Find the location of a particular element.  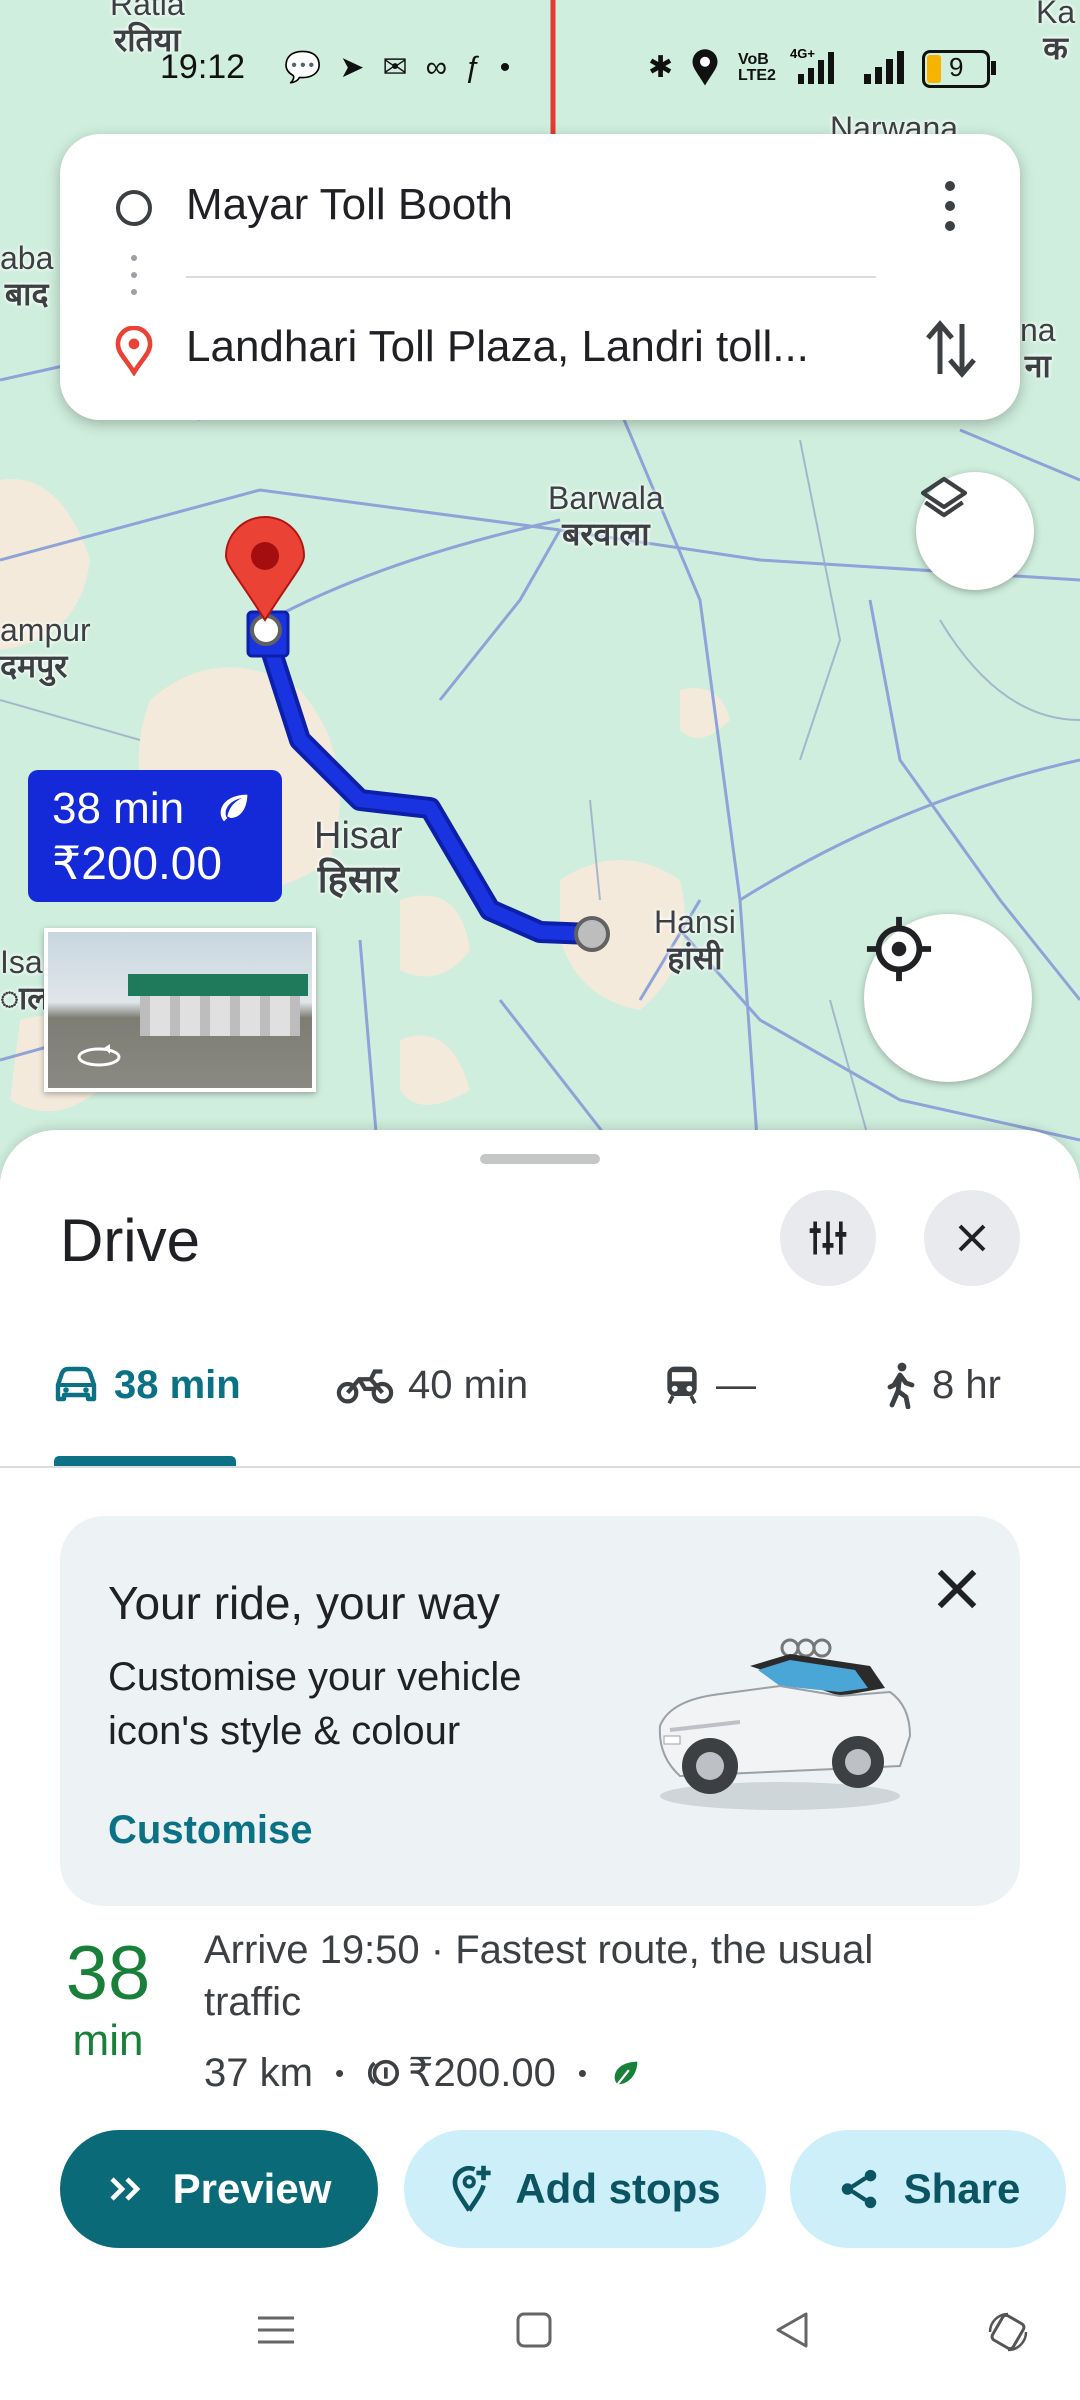

add-stops-button: Add stops is located at coordinates (585, 2189).